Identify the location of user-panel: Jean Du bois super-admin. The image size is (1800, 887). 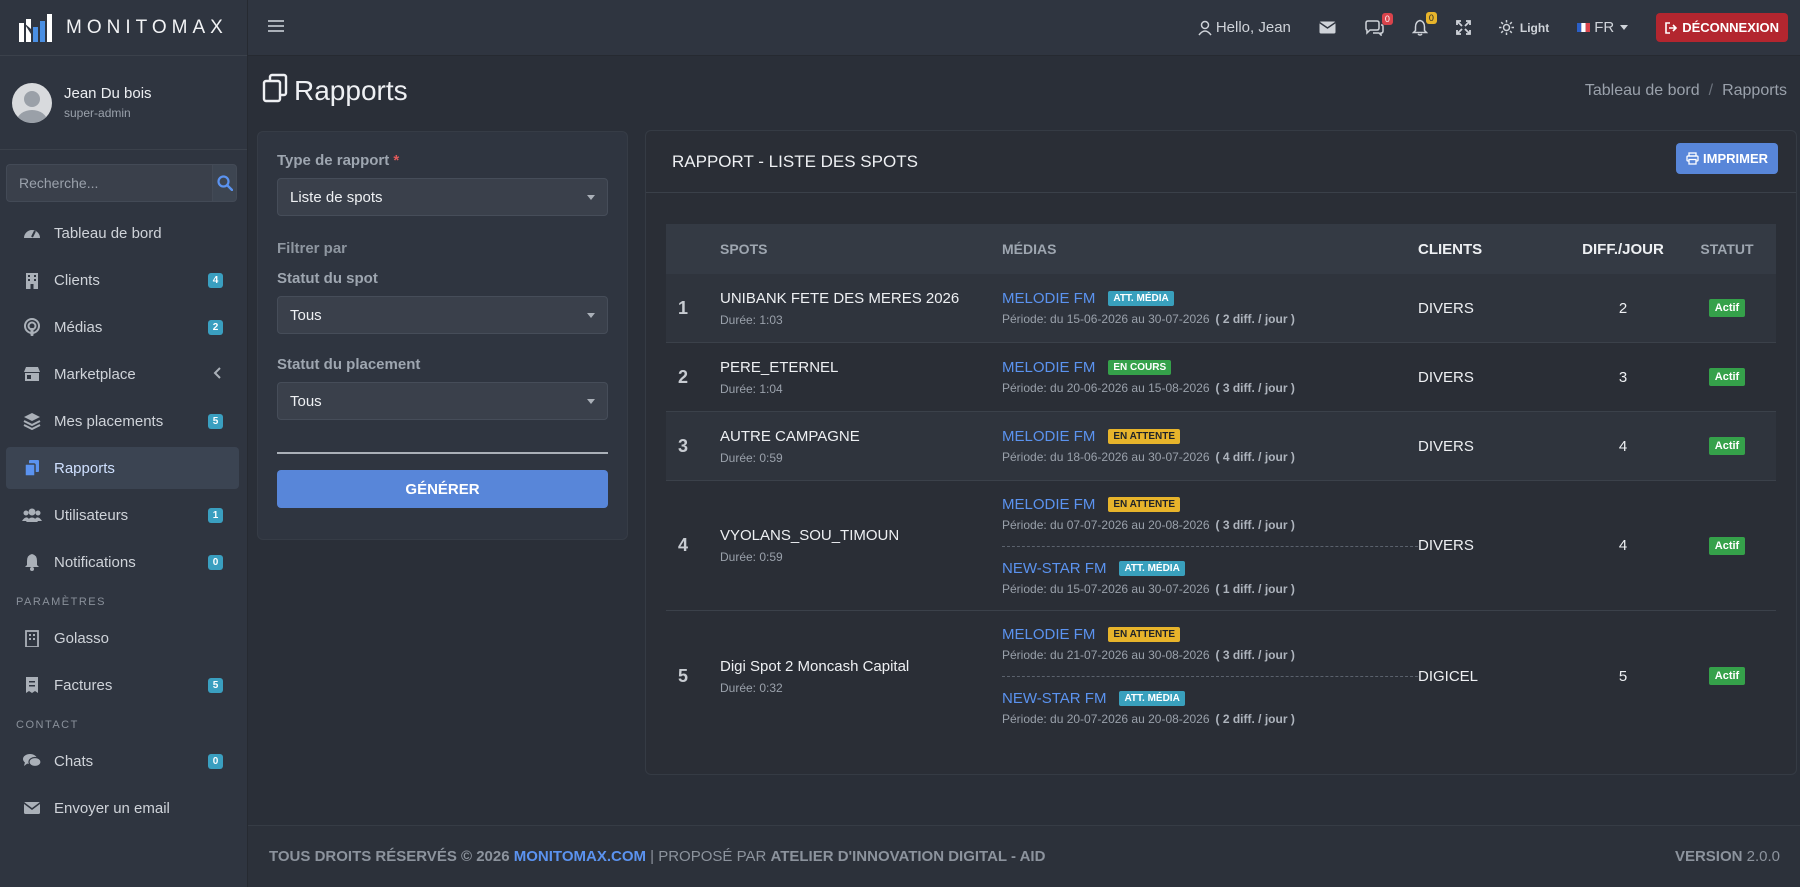
(123, 103).